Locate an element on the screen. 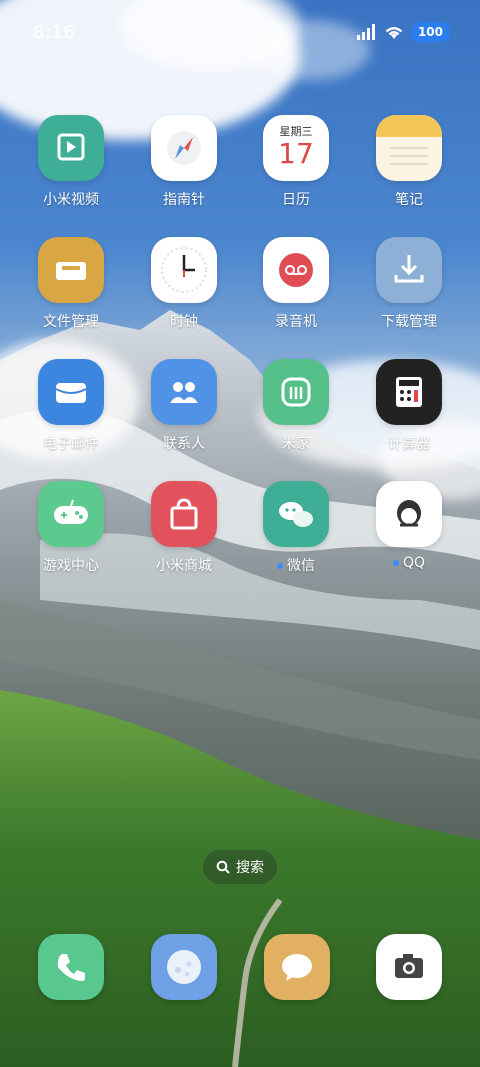  app-downloads: 下载管理 is located at coordinates (409, 284).